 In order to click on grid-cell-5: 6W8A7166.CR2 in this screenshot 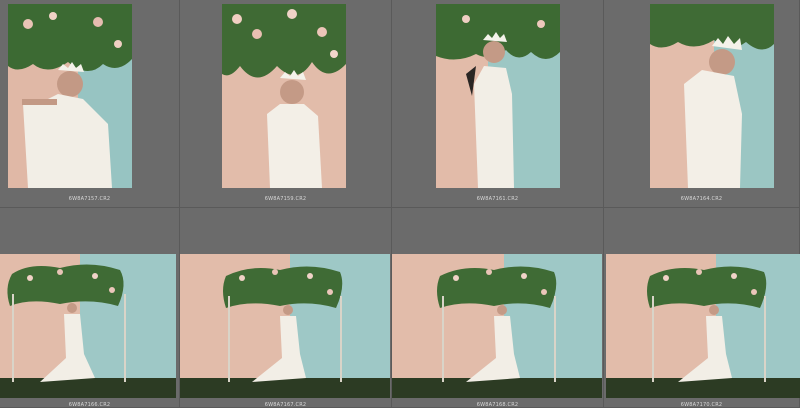, I will do `click(90, 308)`.